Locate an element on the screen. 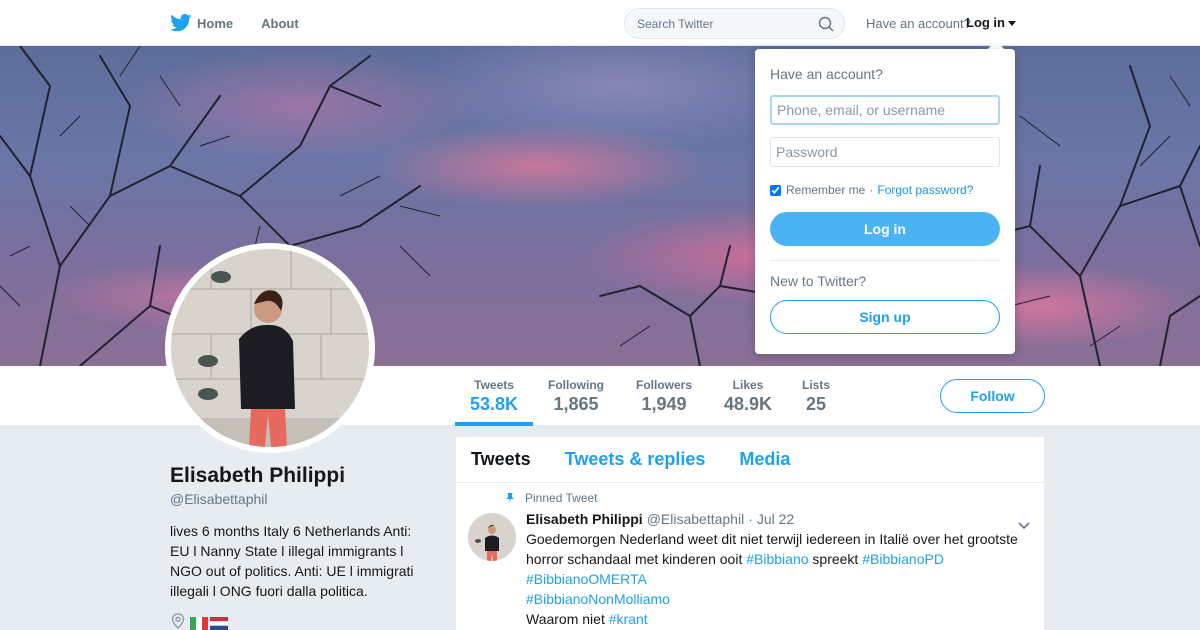 This screenshot has width=1200, height=630. hashtag-link: #BibbianoOMERTA is located at coordinates (586, 579).